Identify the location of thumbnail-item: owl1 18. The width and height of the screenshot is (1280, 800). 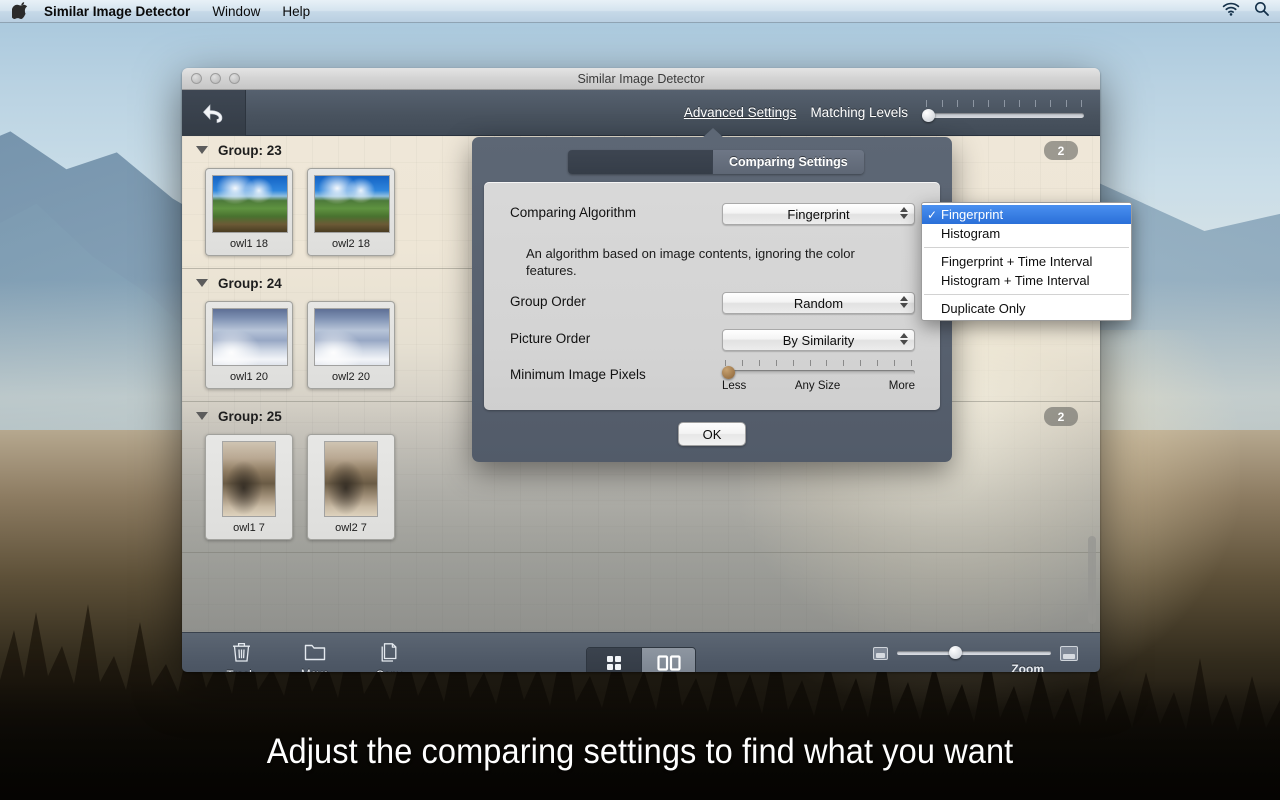
(249, 212).